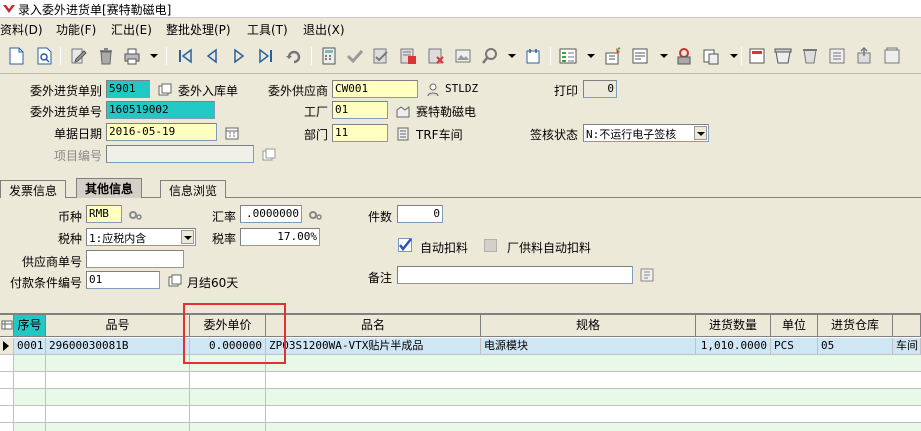 This screenshot has height=431, width=921. Describe the element at coordinates (161, 132) in the screenshot. I see `doc-date-field: 2016-05-19` at that location.